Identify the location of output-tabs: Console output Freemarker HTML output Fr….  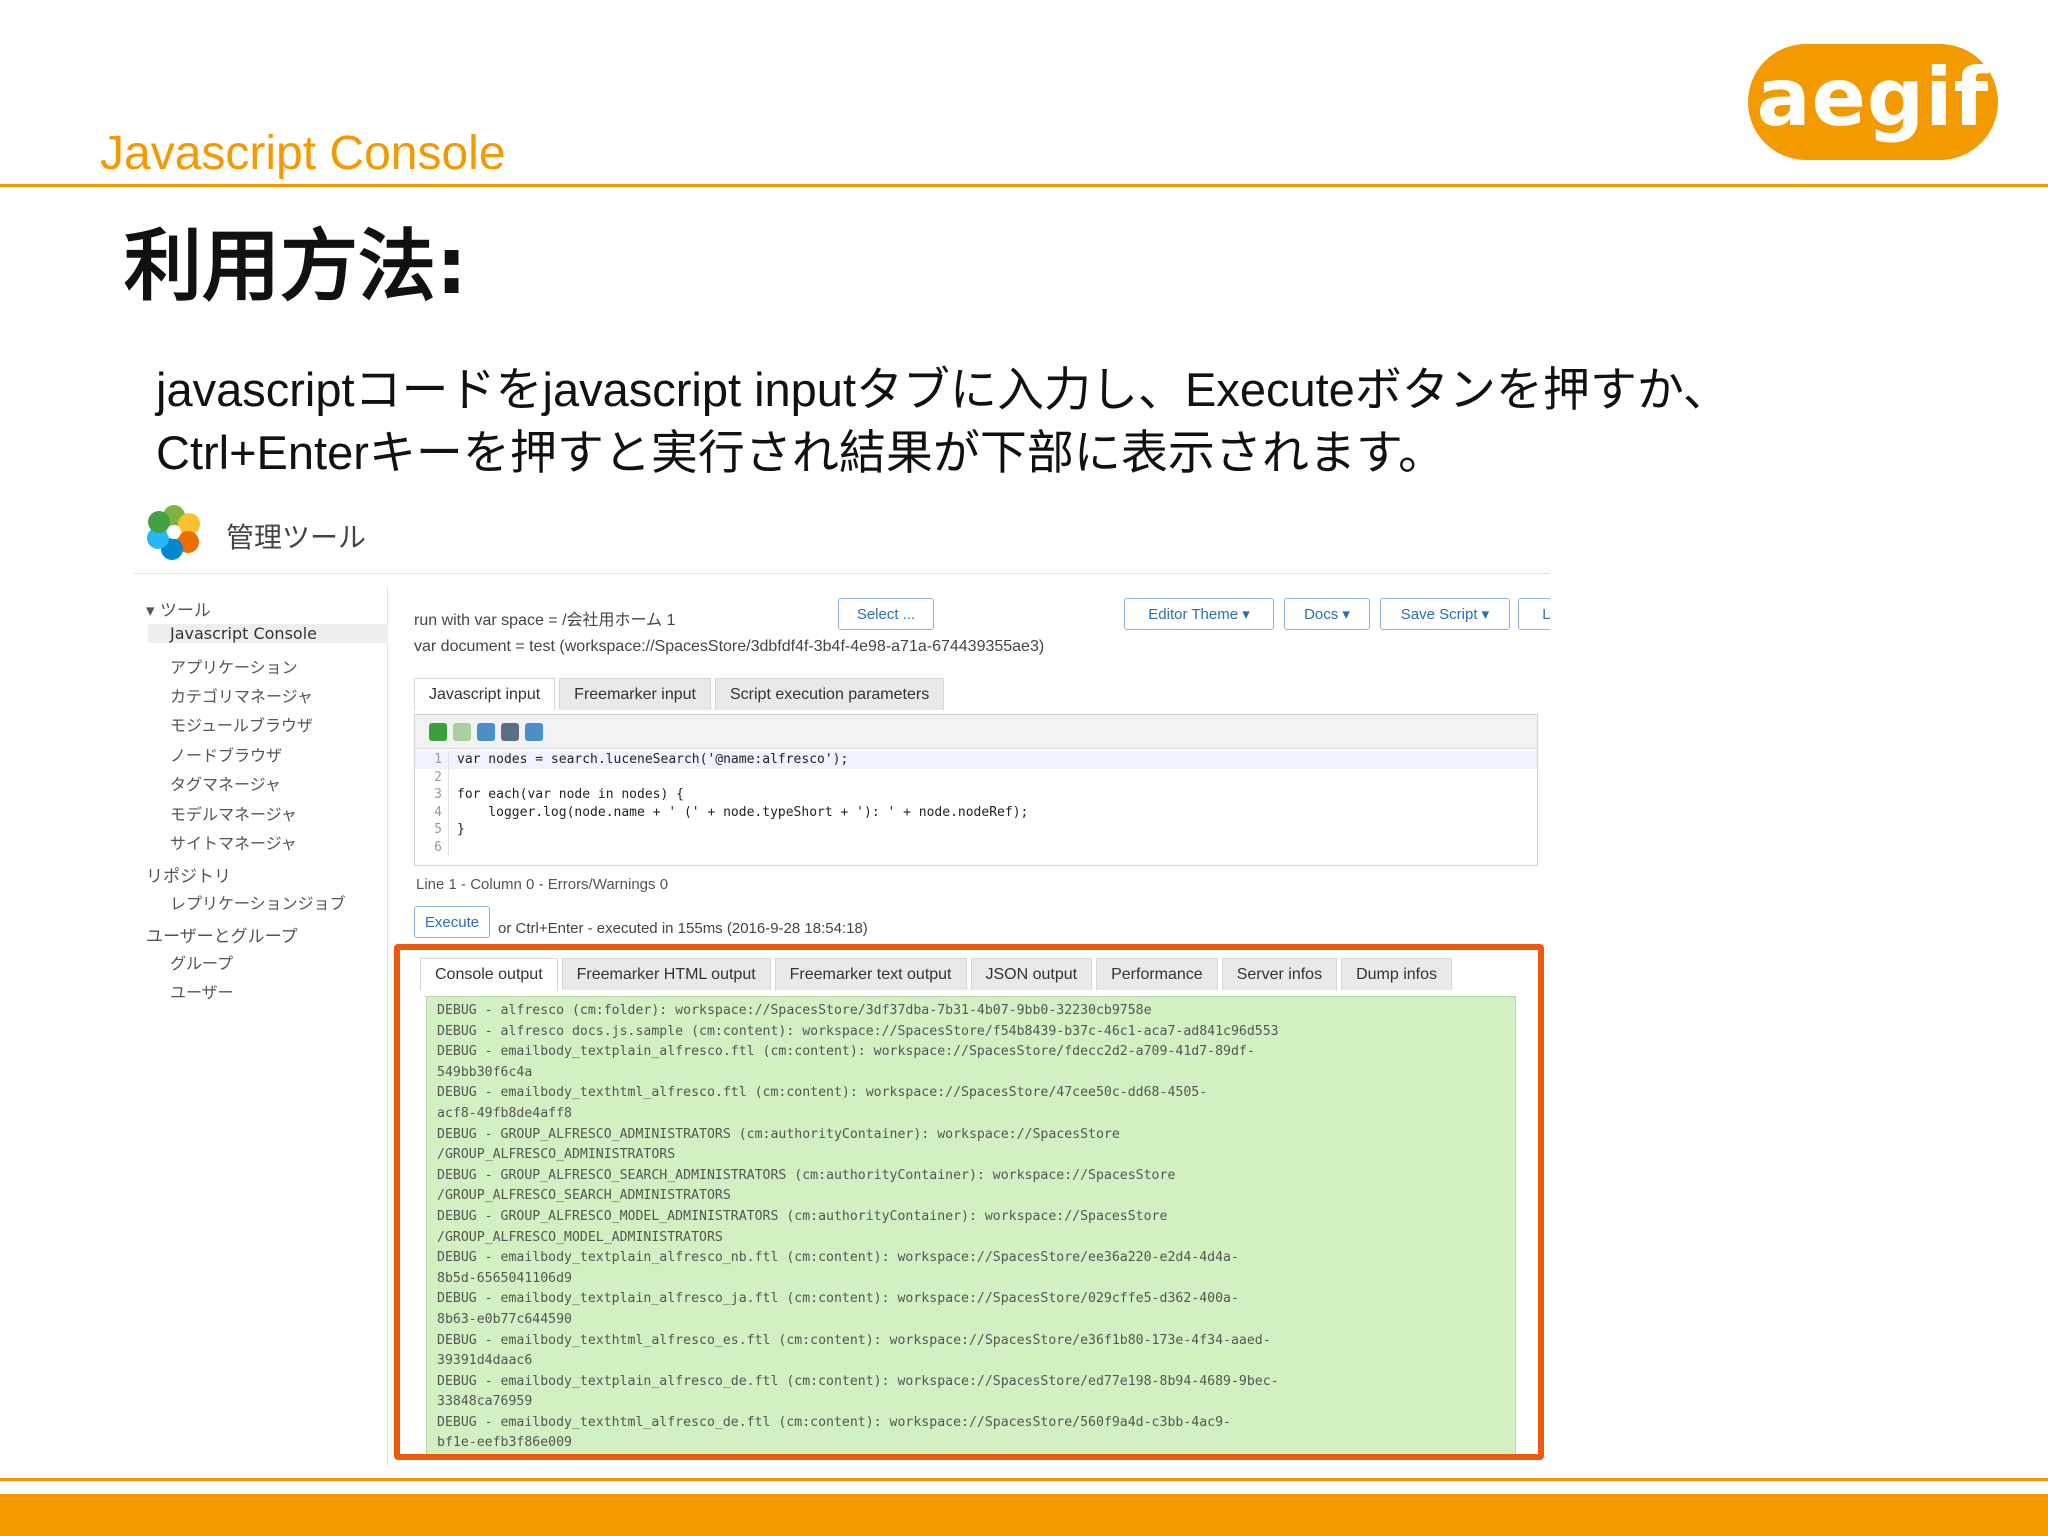
(938, 974).